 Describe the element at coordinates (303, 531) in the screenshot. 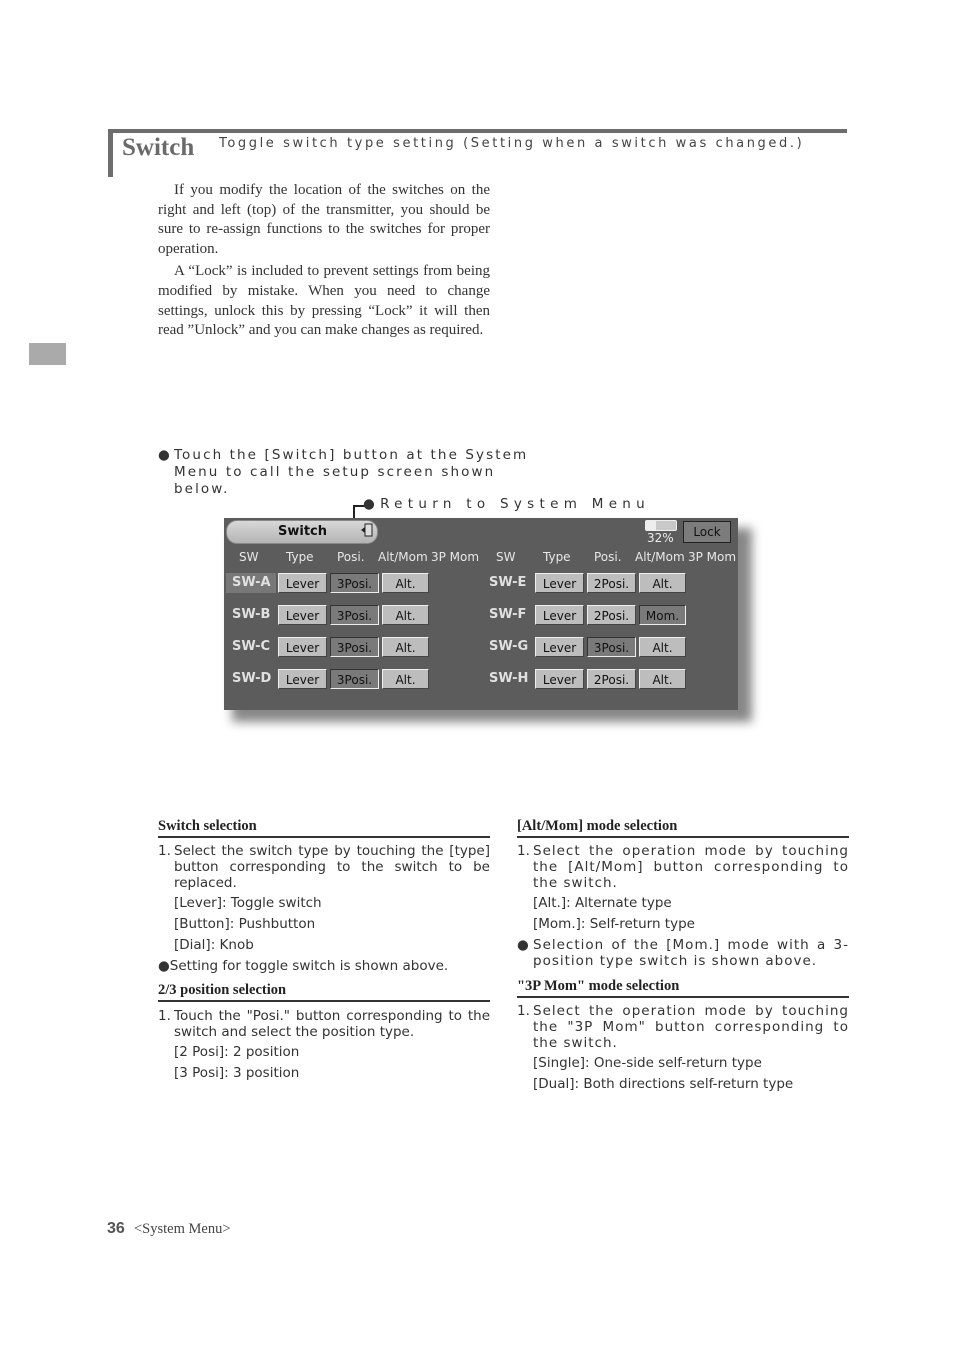

I see `screen-title: Switch` at that location.